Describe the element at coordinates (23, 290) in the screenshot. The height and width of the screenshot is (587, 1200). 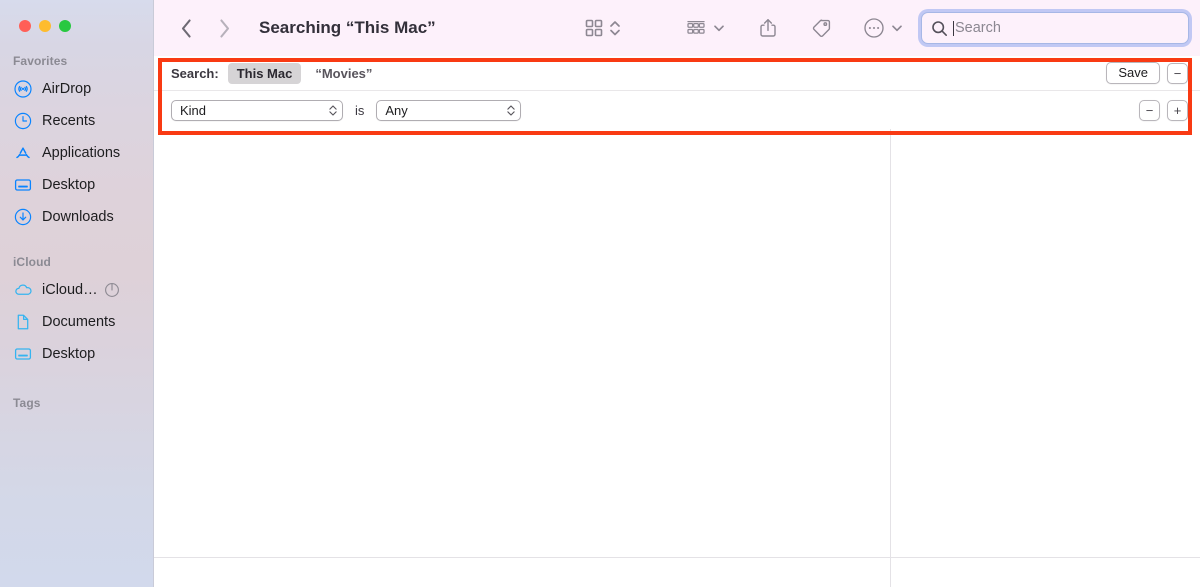
I see `cloud-icon` at that location.